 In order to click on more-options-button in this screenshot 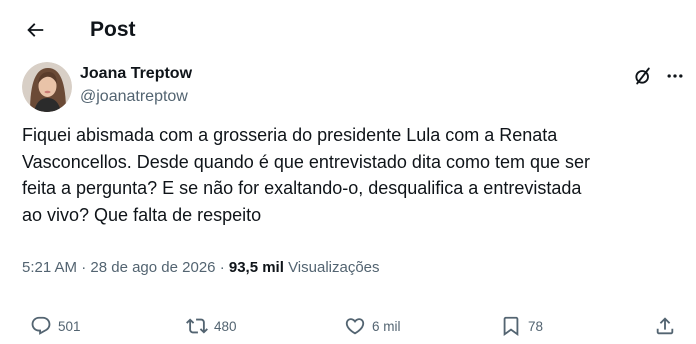, I will do `click(675, 76)`.